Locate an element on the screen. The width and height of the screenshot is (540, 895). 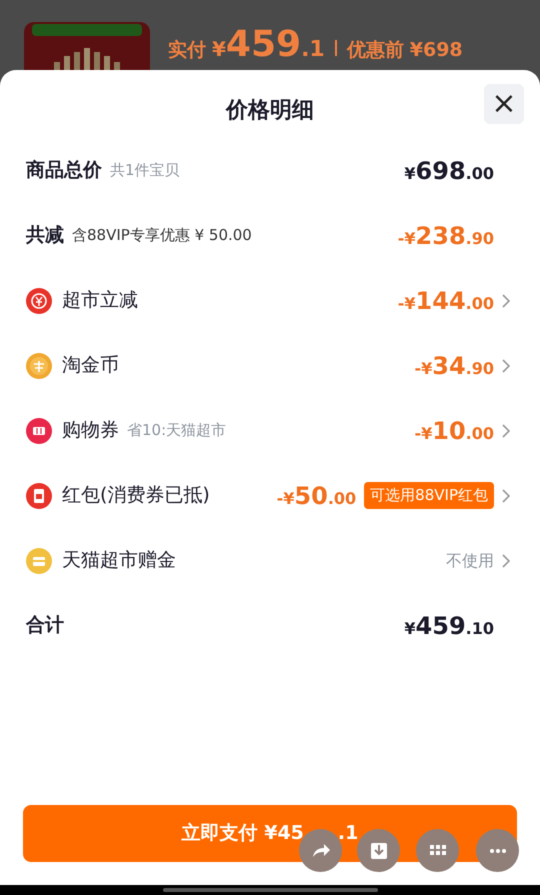
sheet-title: 价格明细 is located at coordinates (269, 111).